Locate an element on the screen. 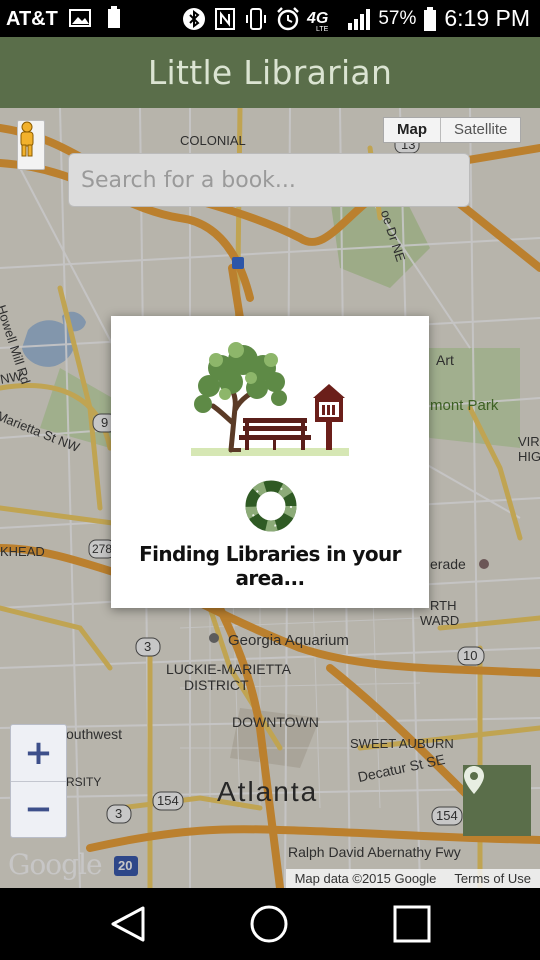 Image resolution: width=540 pixels, height=960 pixels. lte-icon: 4G LTE is located at coordinates (323, 19).